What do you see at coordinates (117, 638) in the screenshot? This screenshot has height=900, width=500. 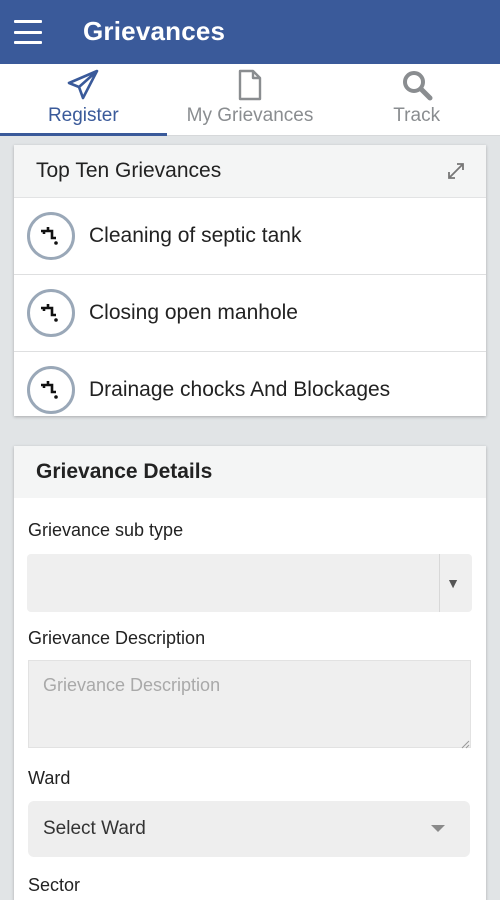 I see `description-label: Grievance Description` at bounding box center [117, 638].